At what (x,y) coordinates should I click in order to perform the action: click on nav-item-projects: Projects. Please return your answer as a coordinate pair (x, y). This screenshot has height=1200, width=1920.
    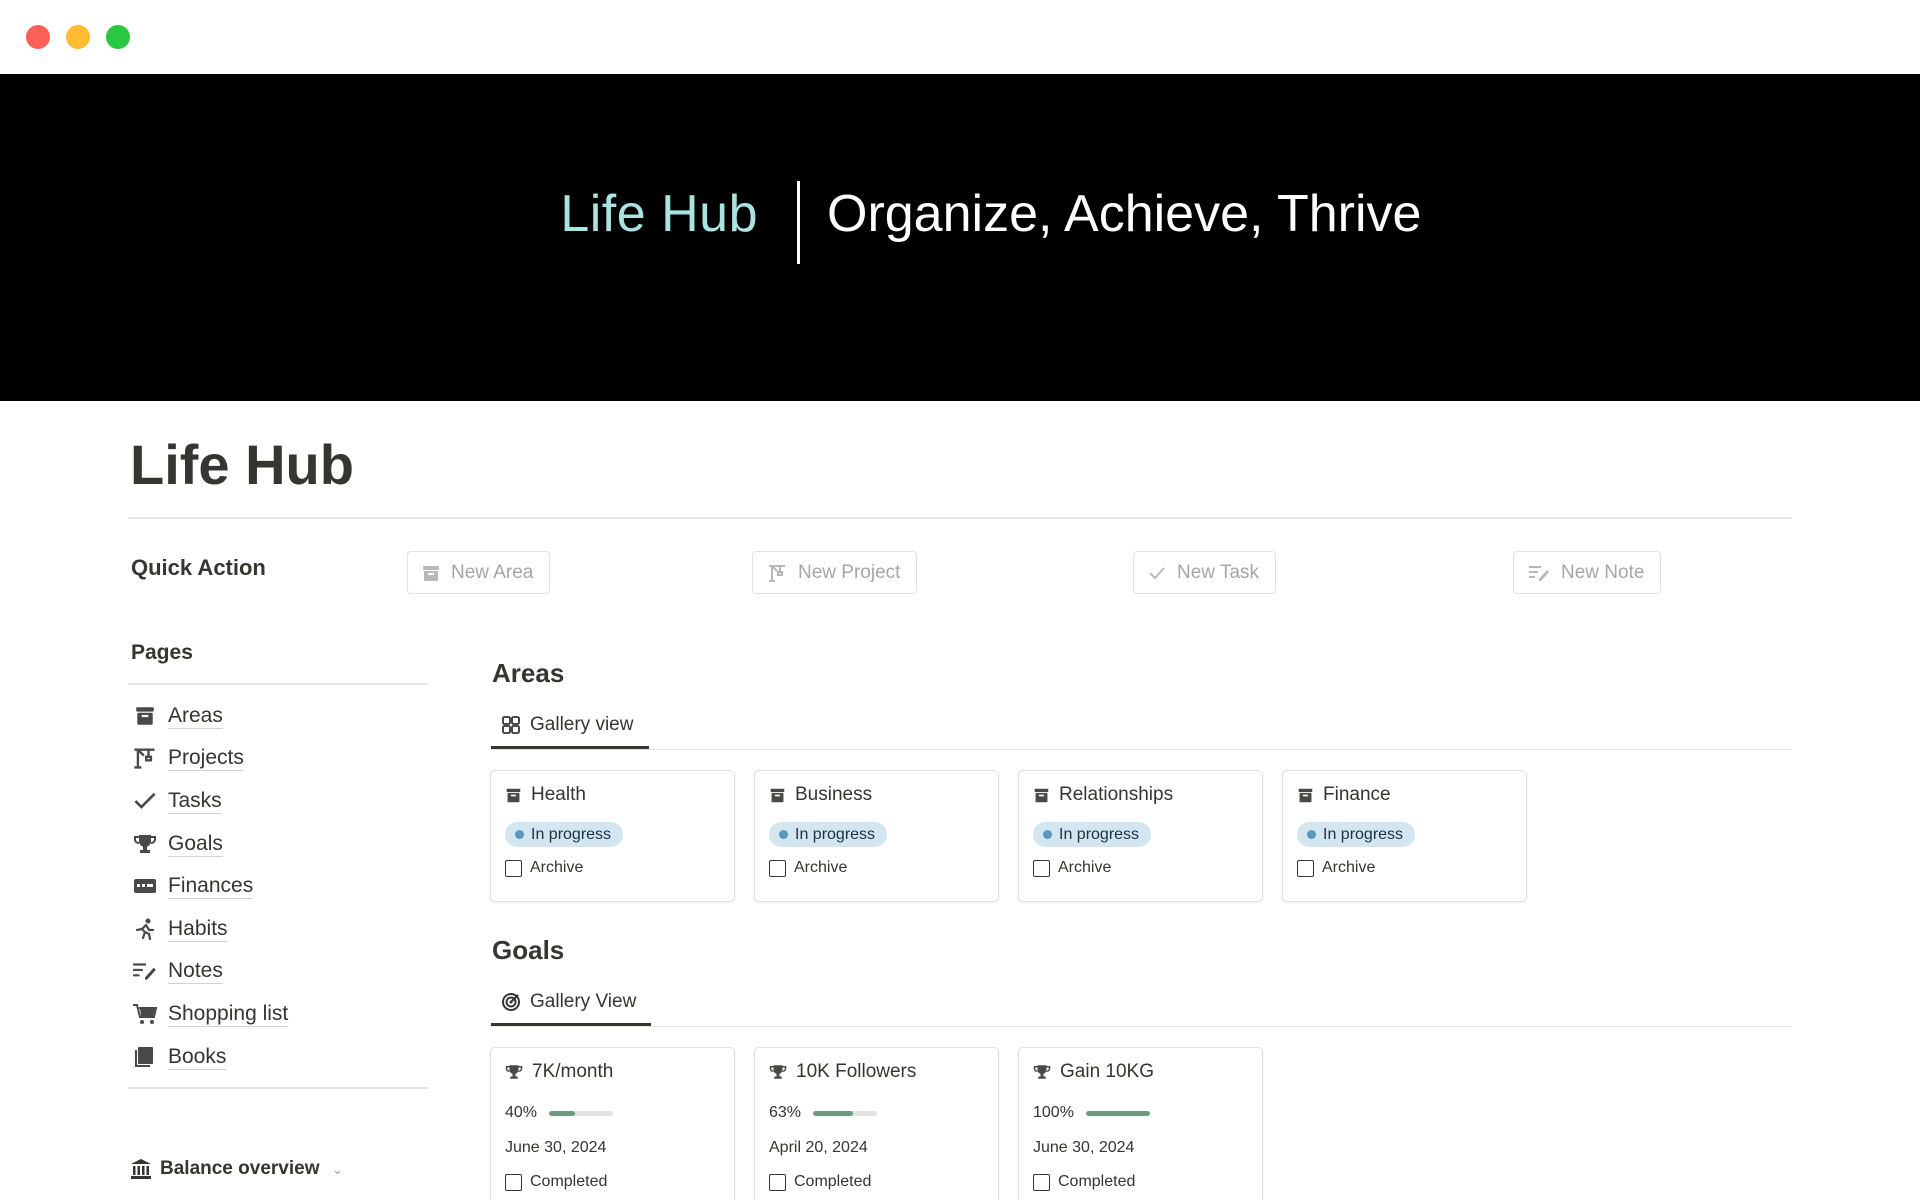
    Looking at the image, I should click on (188, 758).